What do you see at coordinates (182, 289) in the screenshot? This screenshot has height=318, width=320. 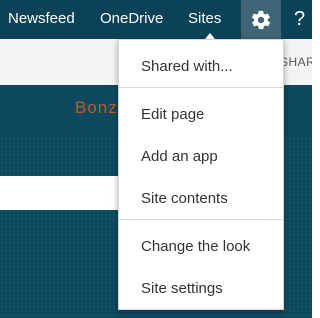 I see `menu-item-site-settings: Site settings` at bounding box center [182, 289].